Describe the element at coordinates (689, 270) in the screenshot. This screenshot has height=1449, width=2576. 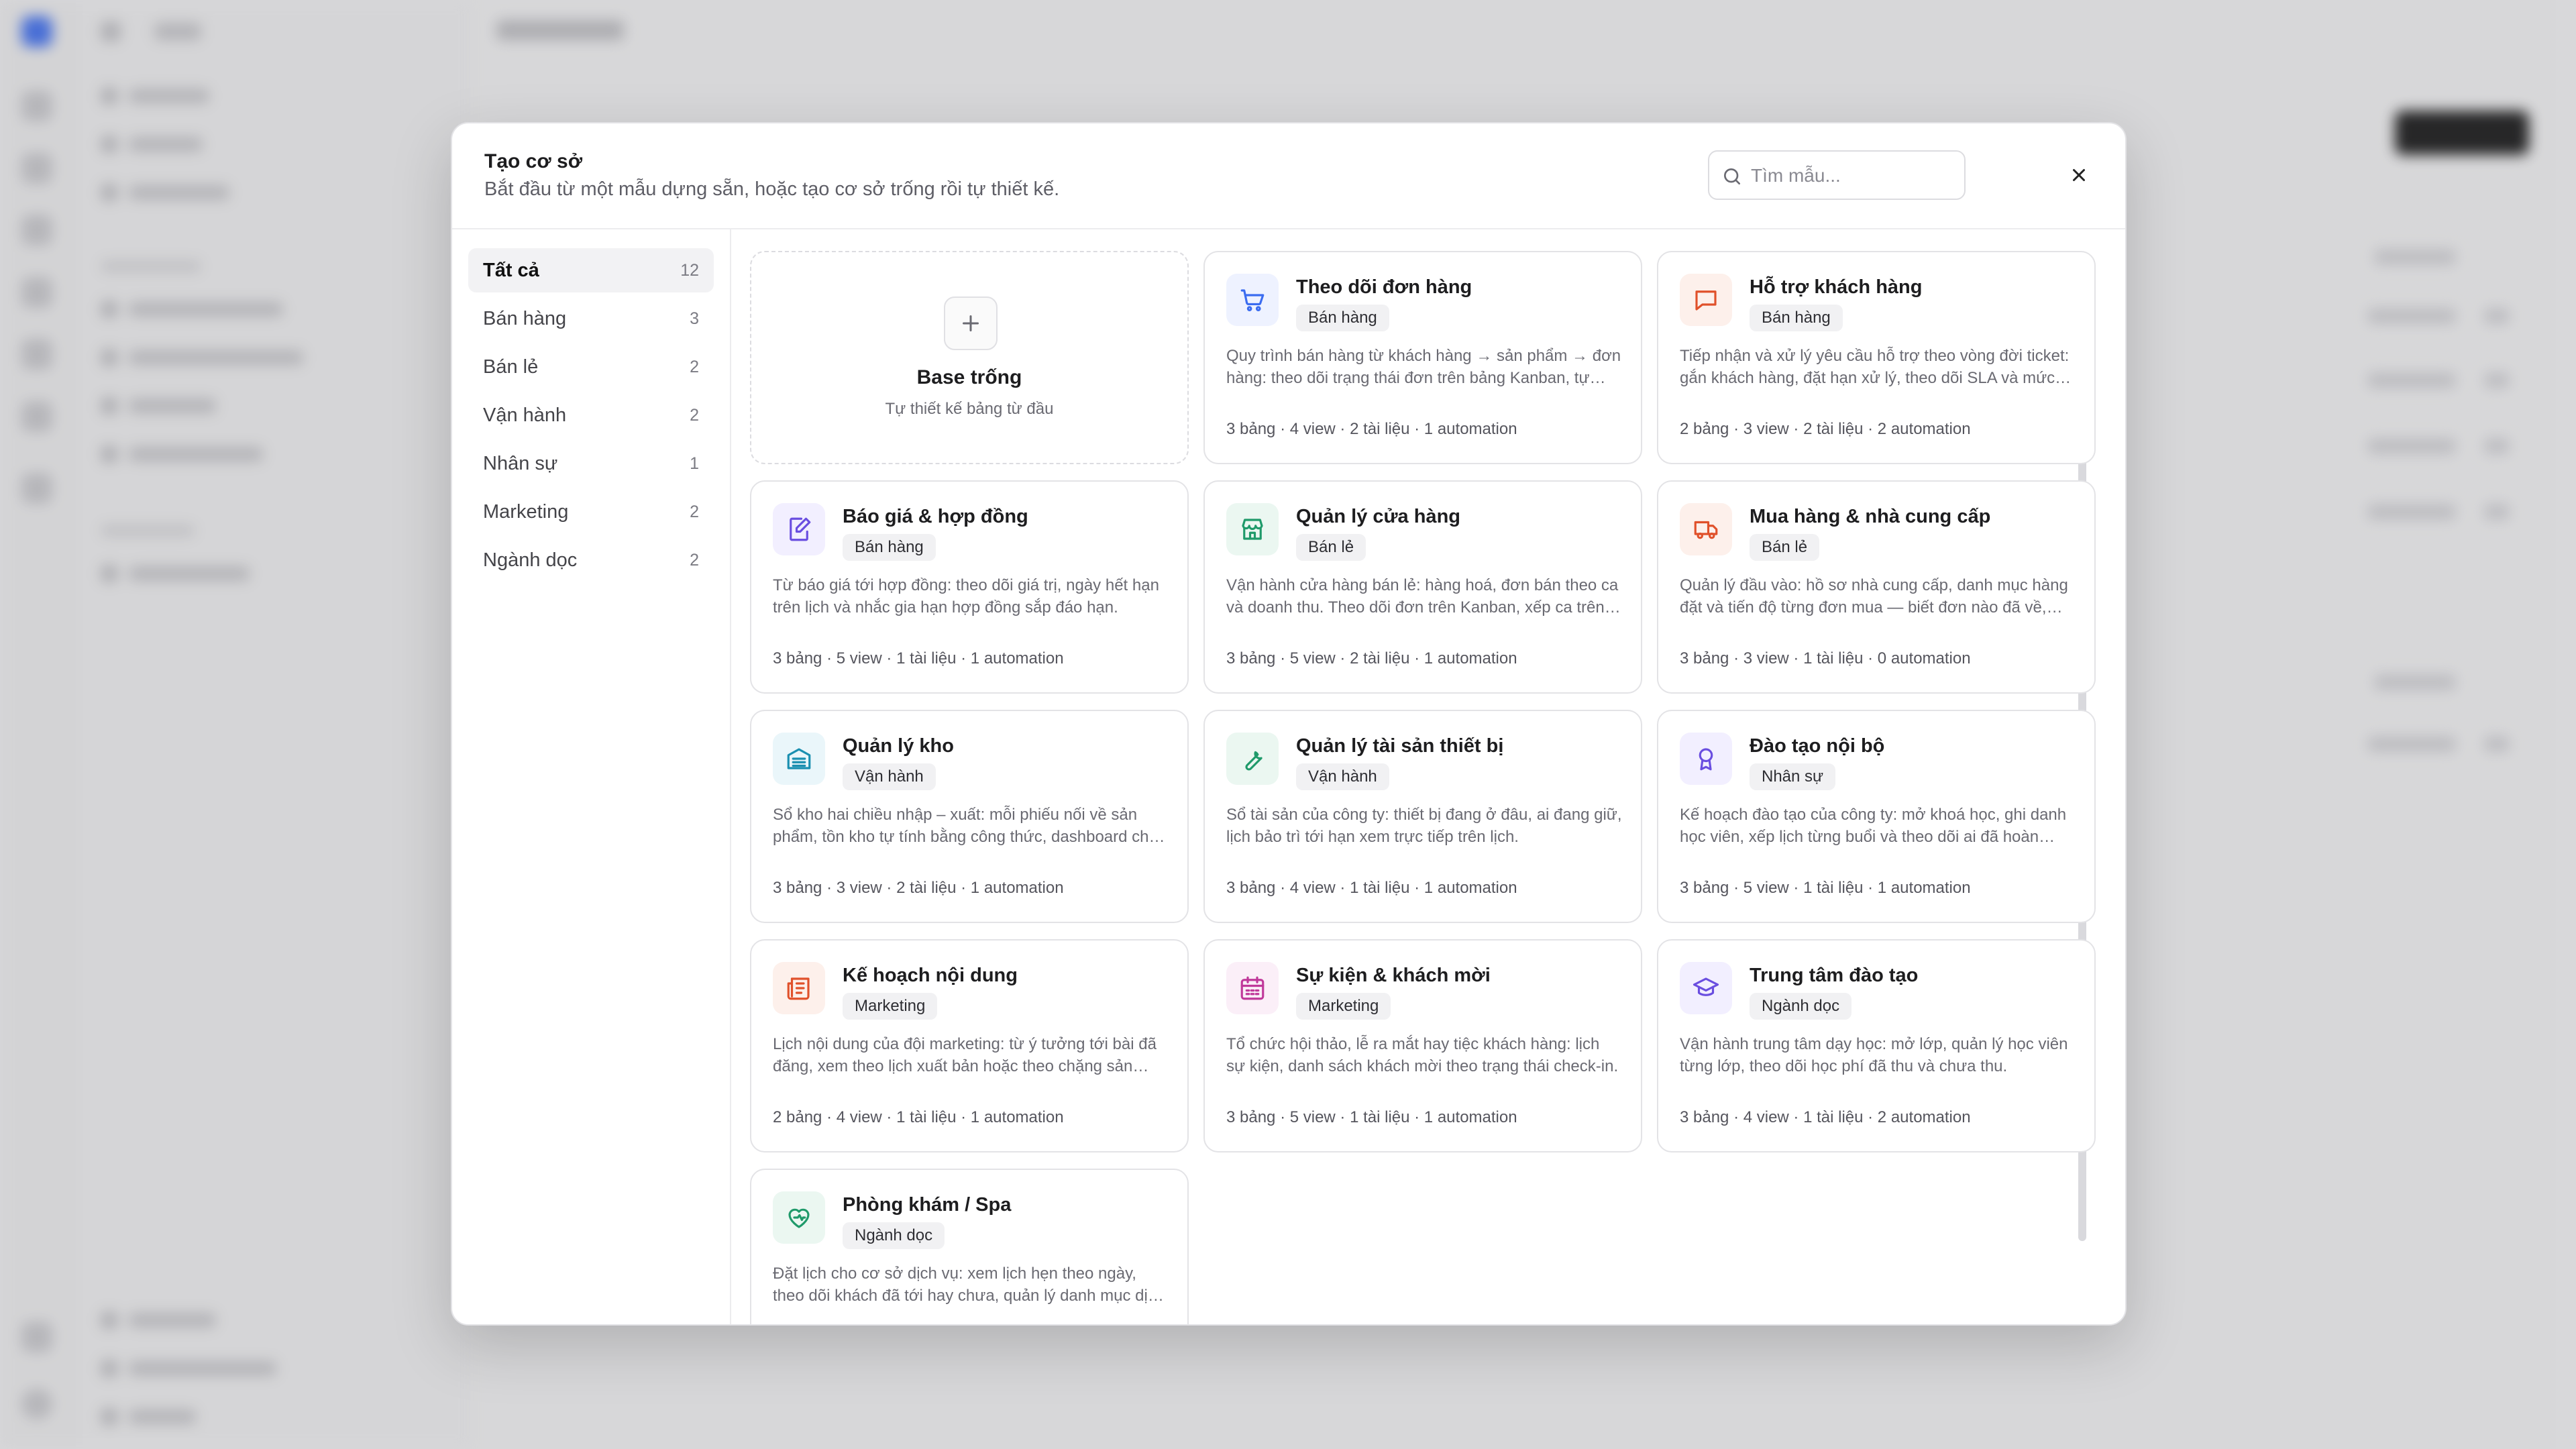
I see `category-count: 12` at that location.